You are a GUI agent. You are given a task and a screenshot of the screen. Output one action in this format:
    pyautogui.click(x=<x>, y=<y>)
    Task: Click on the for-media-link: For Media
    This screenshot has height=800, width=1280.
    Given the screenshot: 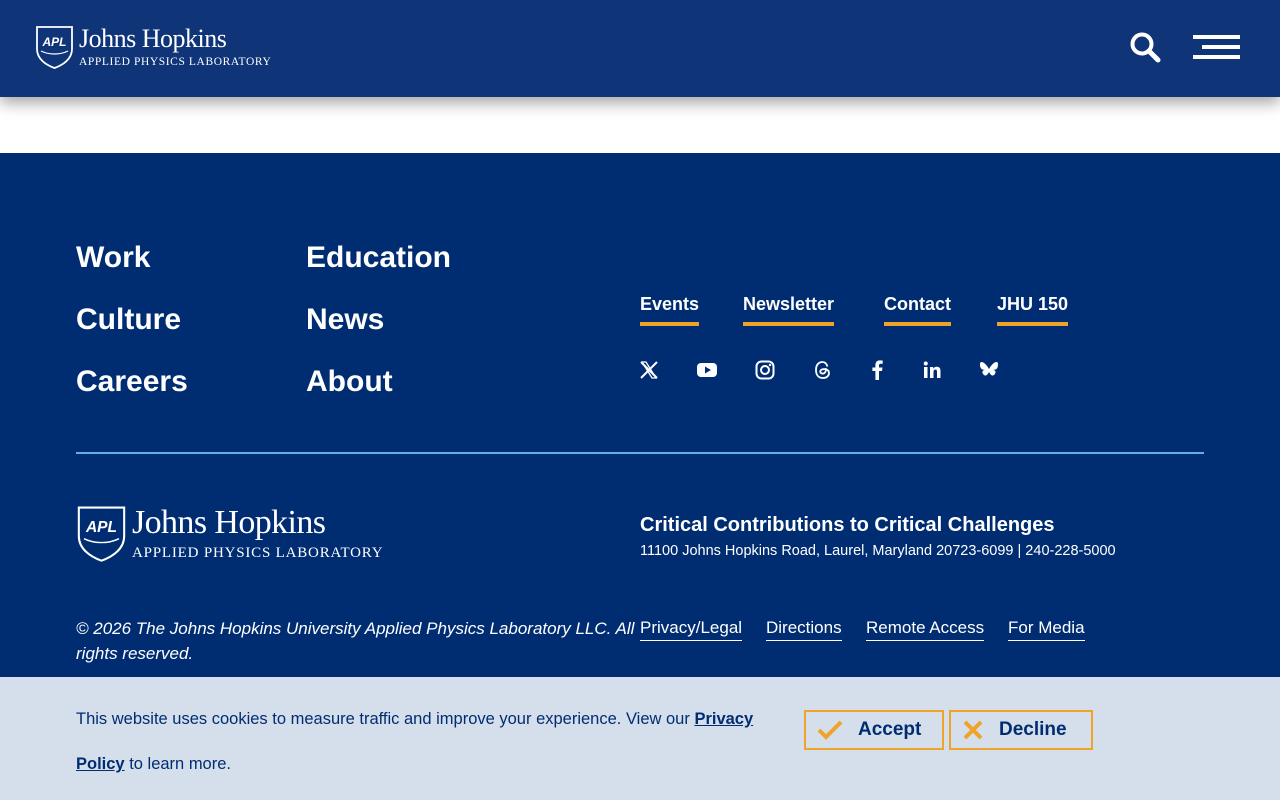 What is the action you would take?
    pyautogui.click(x=1046, y=629)
    